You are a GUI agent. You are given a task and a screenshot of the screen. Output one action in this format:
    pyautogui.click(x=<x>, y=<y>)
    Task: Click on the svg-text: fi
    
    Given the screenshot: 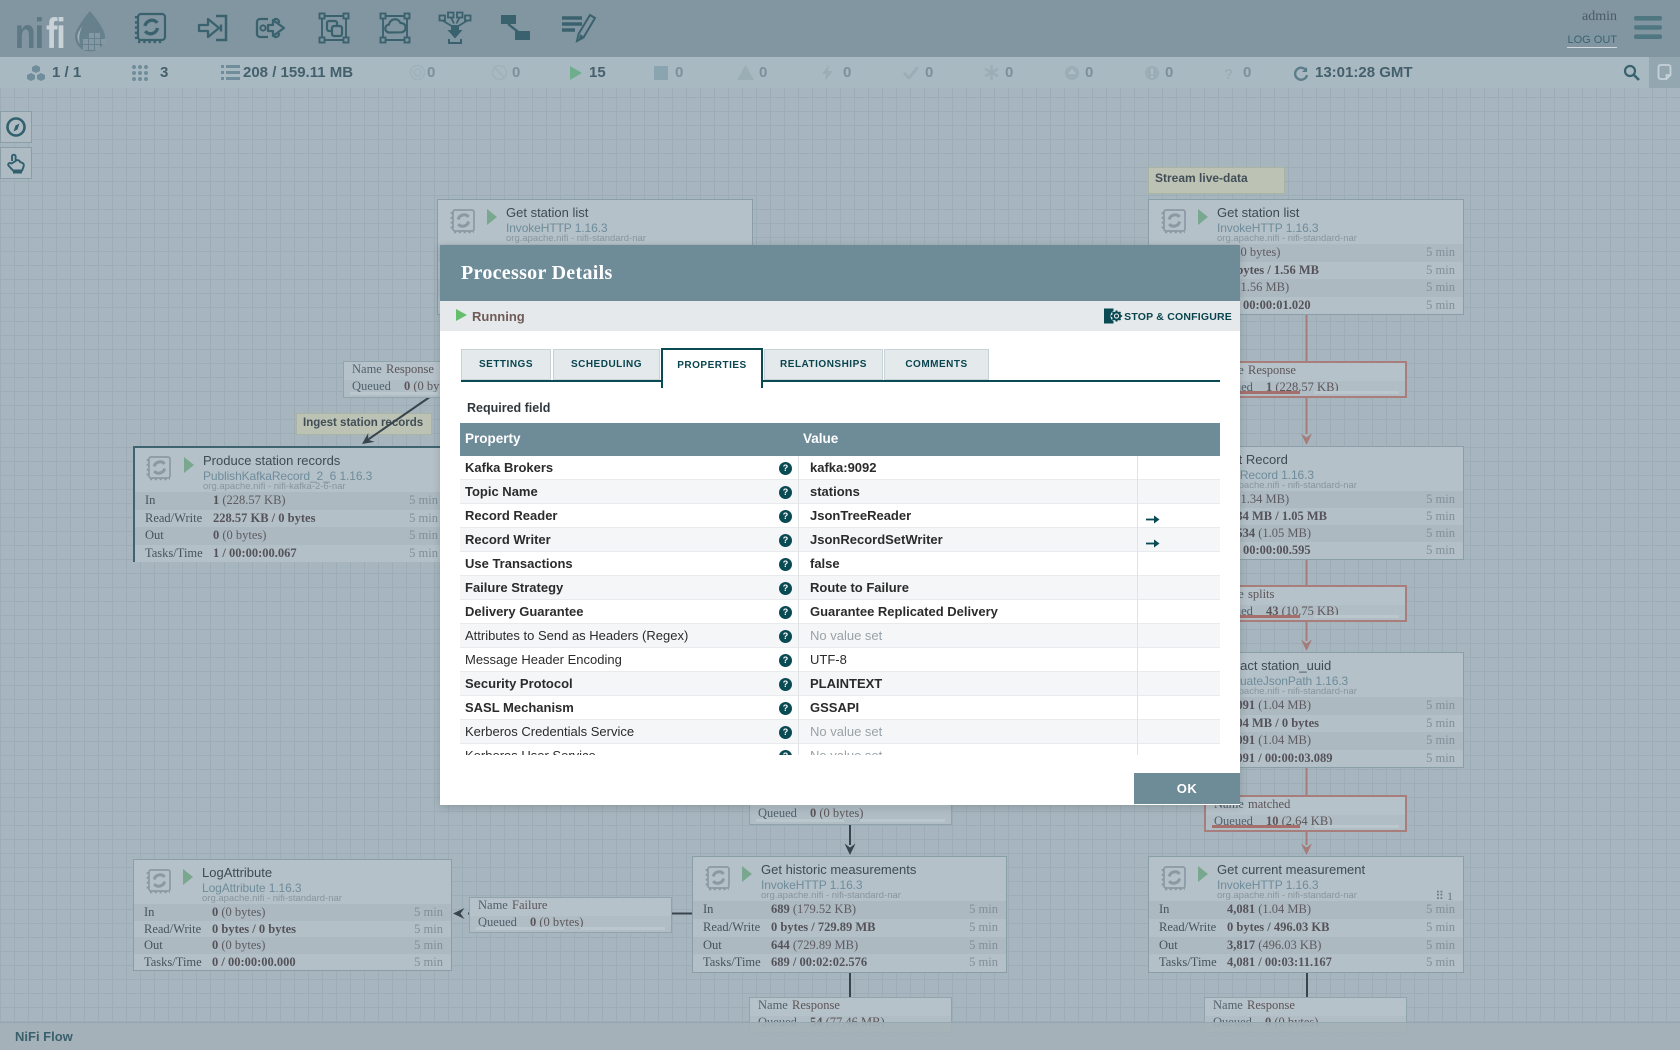 What is the action you would take?
    pyautogui.click(x=55, y=33)
    